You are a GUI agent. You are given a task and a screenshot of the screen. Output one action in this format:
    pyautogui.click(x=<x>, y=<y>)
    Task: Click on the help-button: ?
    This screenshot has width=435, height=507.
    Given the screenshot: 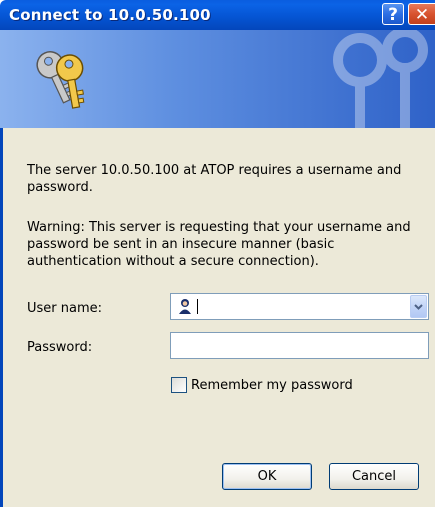 What is the action you would take?
    pyautogui.click(x=393, y=14)
    